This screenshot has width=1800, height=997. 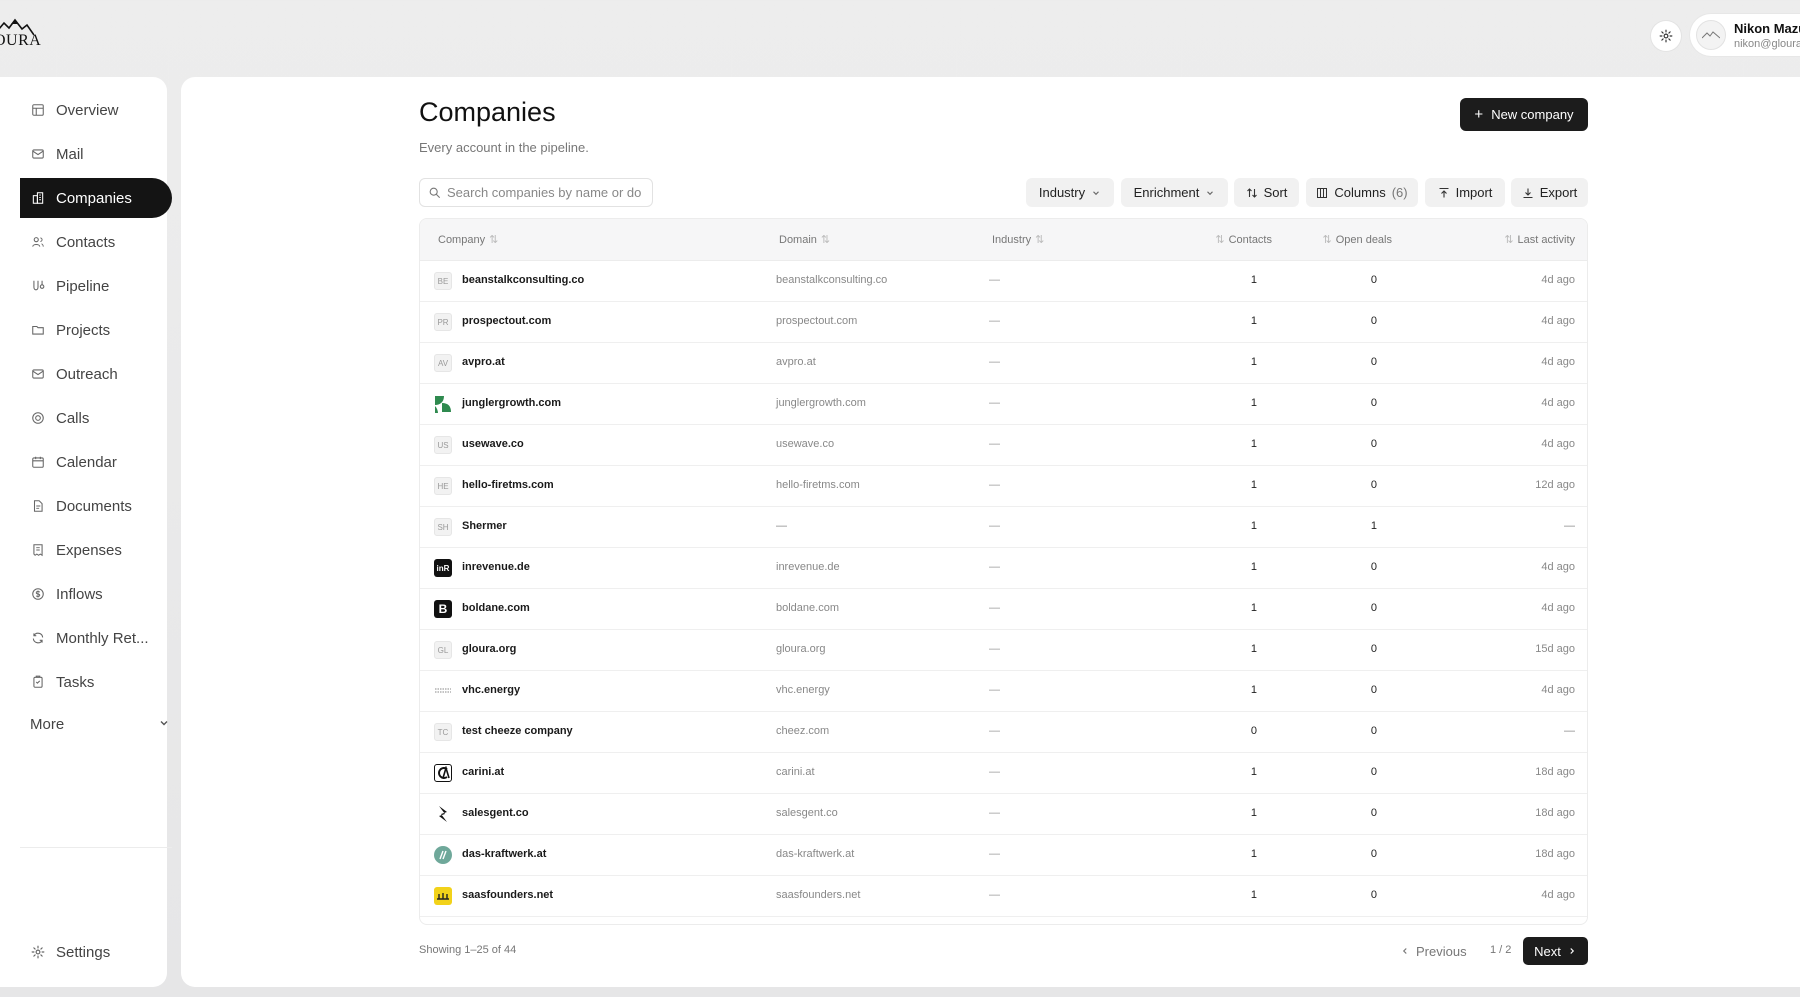 I want to click on industry-filter-button: Industry, so click(x=1070, y=192).